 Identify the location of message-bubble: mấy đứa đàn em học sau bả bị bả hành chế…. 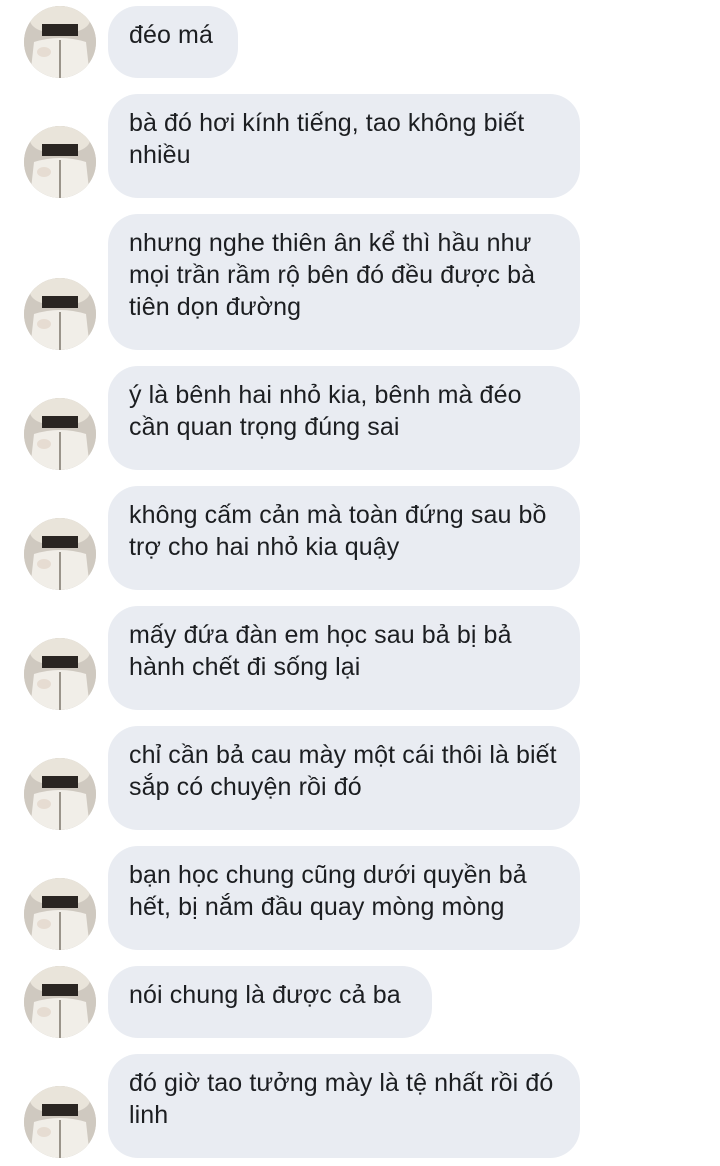
(344, 658).